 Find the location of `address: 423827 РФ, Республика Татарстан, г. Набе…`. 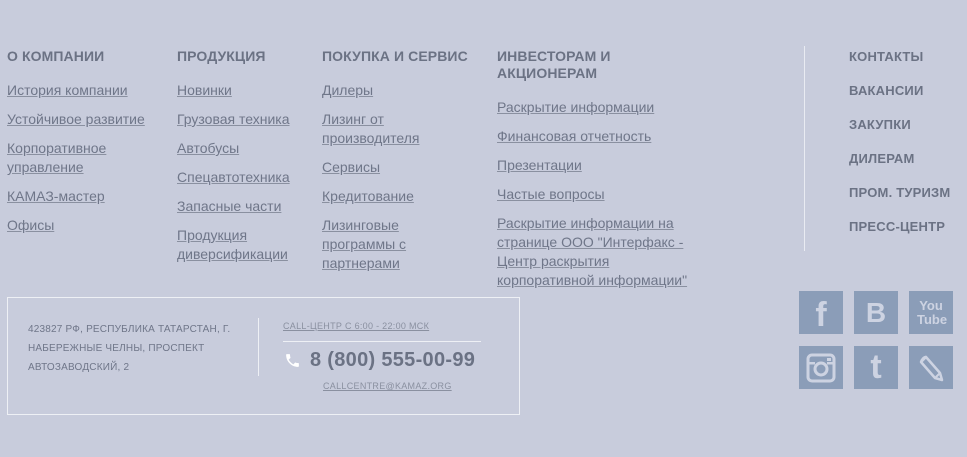

address: 423827 РФ, Республика Татарстан, г. Набе… is located at coordinates (129, 348).